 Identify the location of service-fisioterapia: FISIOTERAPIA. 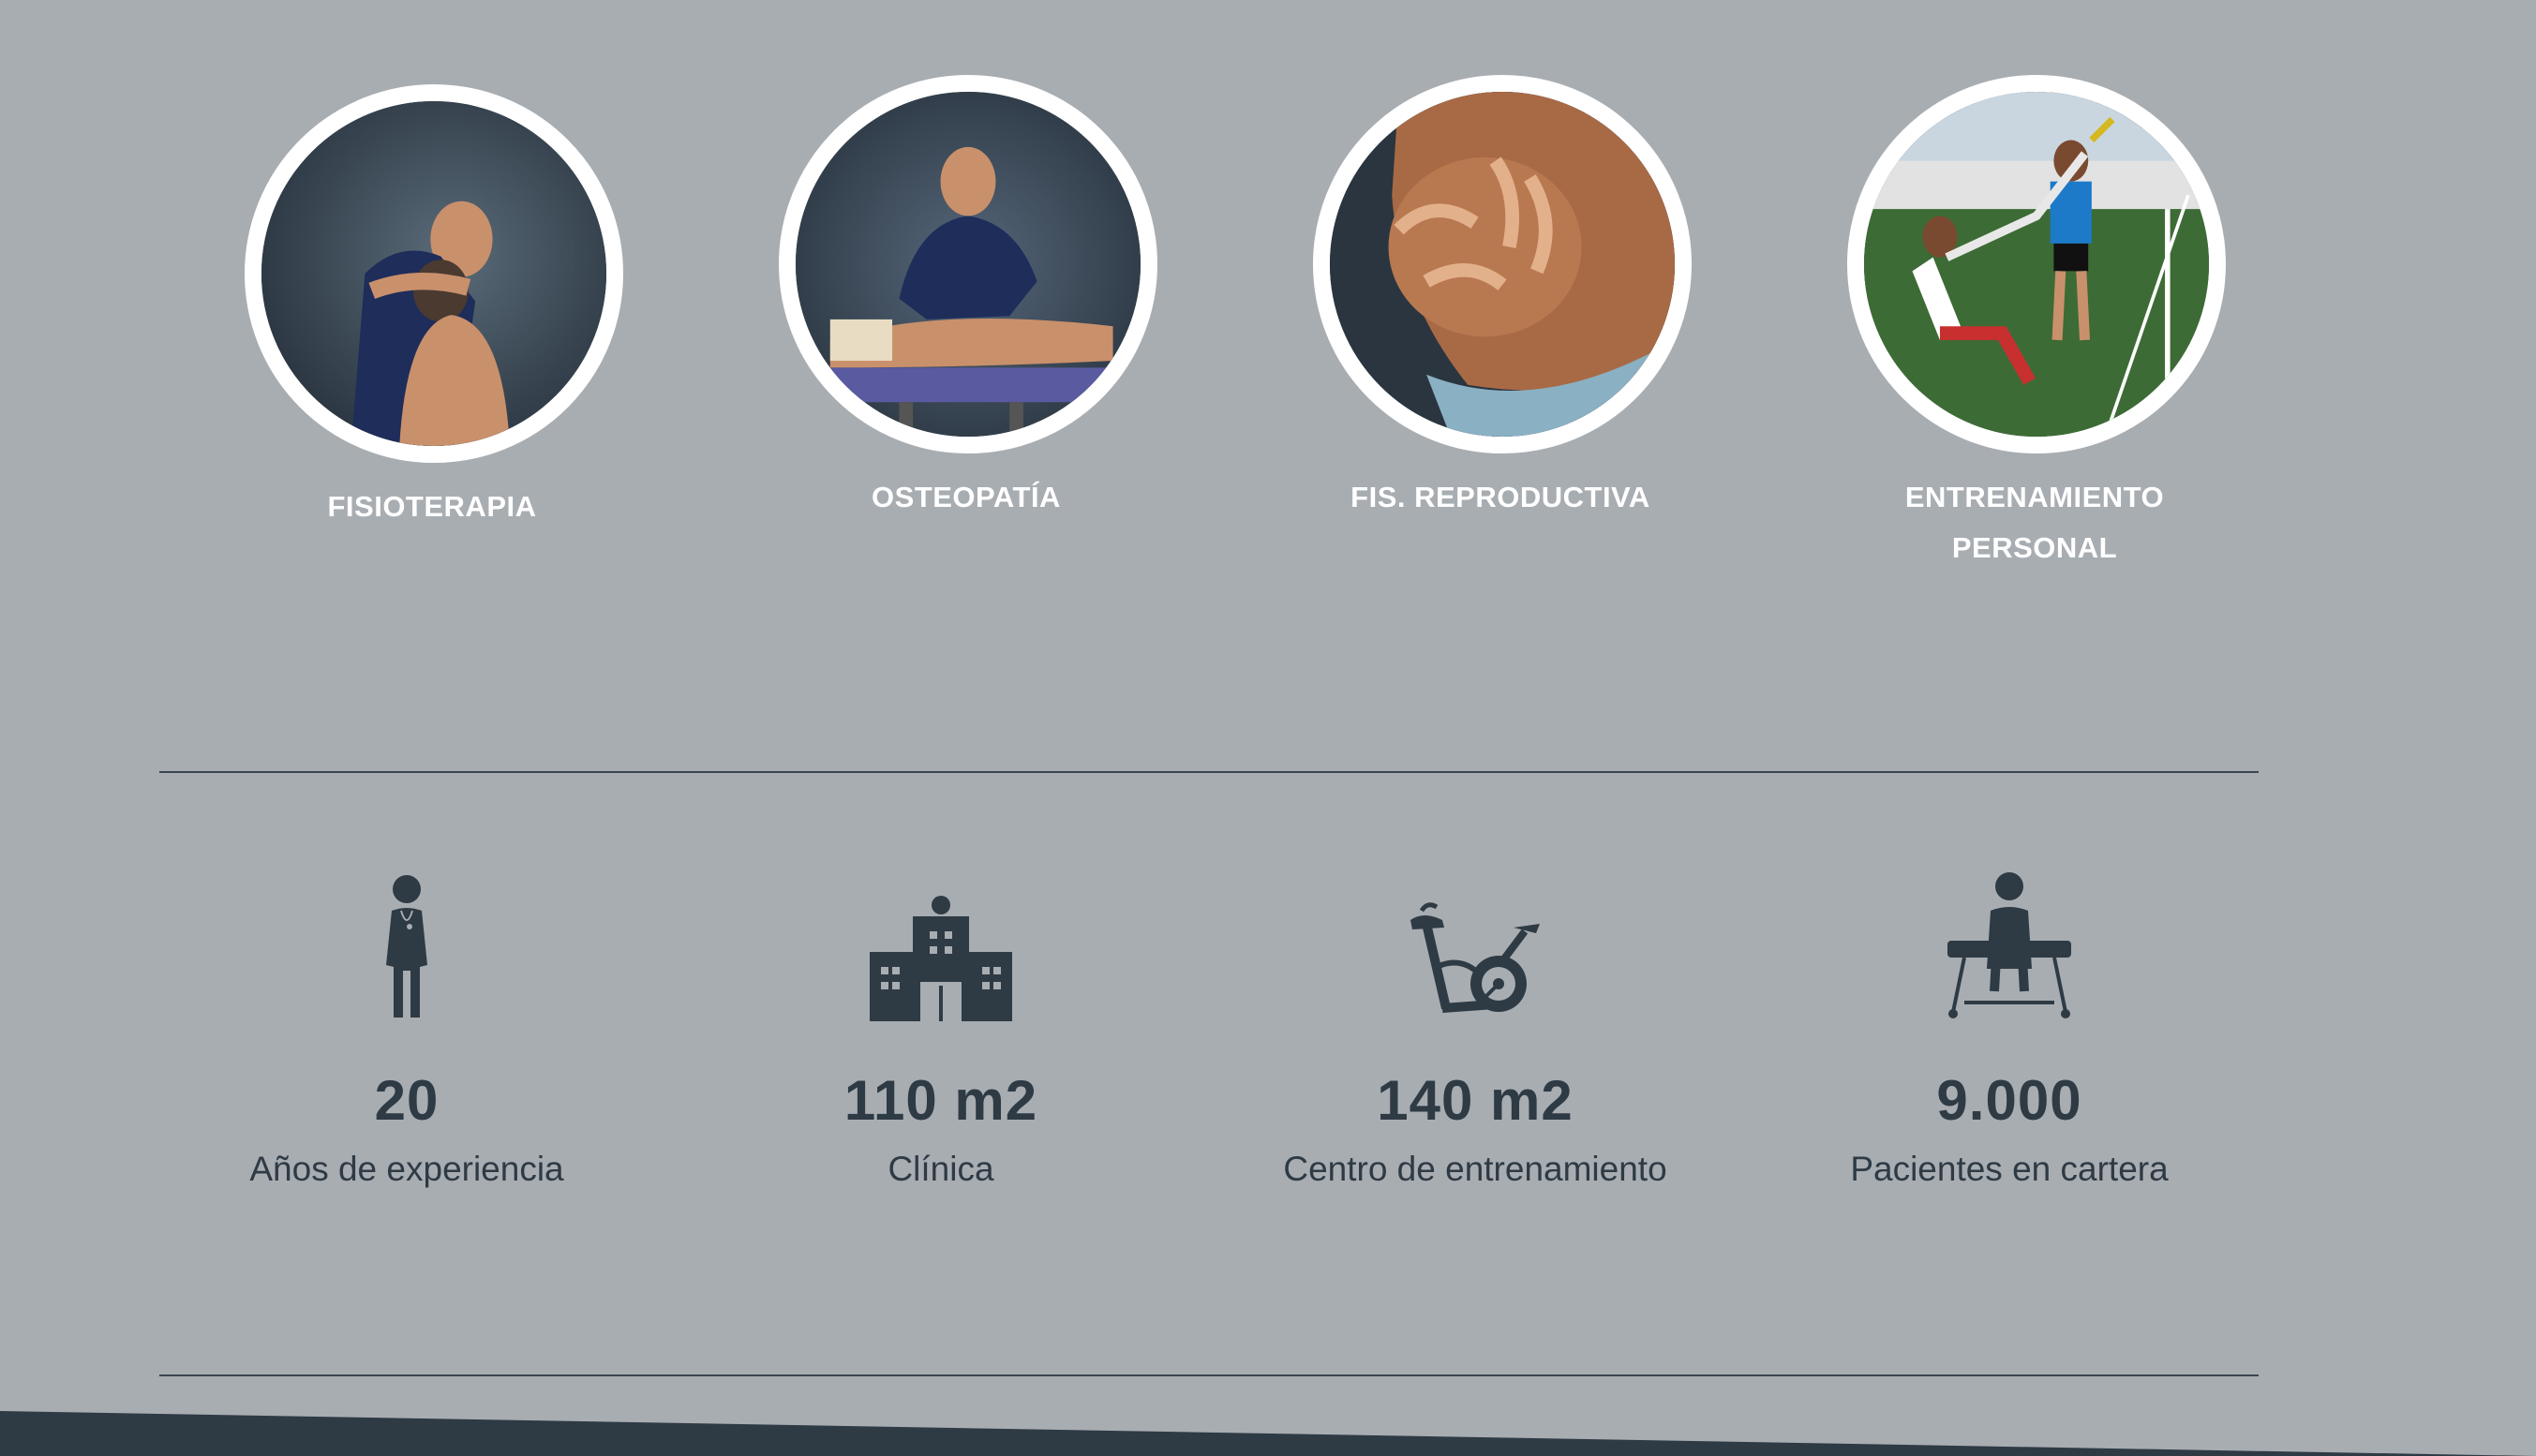
(434, 308).